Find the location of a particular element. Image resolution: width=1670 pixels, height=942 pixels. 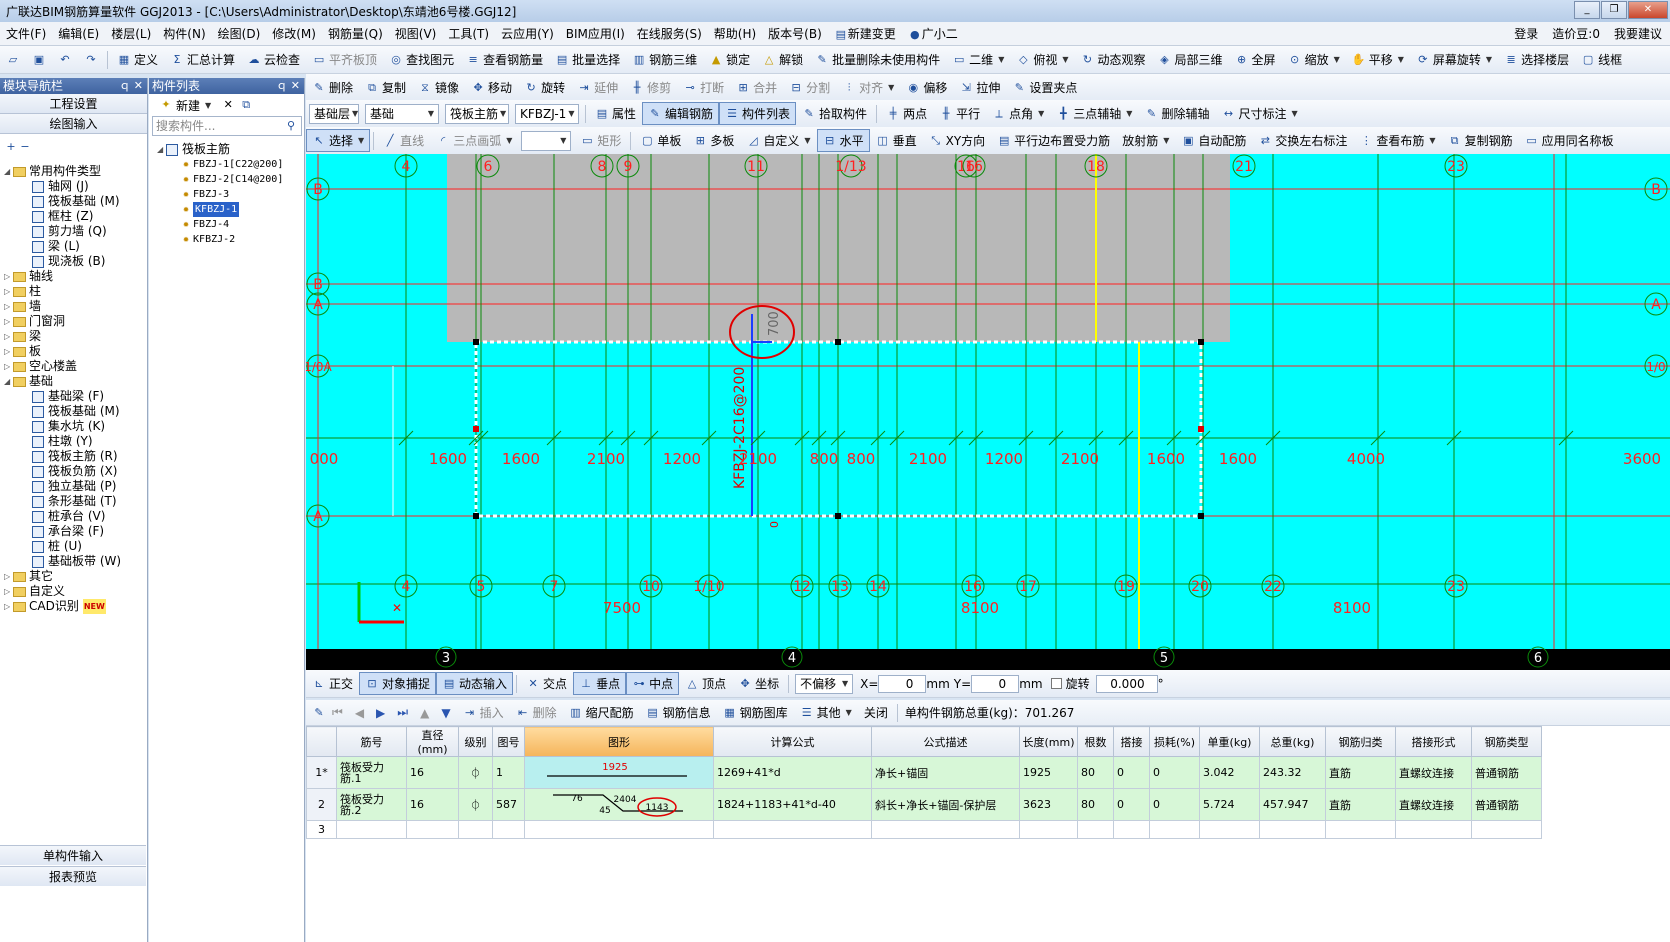

tree-folder: ▷ 其它 is located at coordinates (73, 576).